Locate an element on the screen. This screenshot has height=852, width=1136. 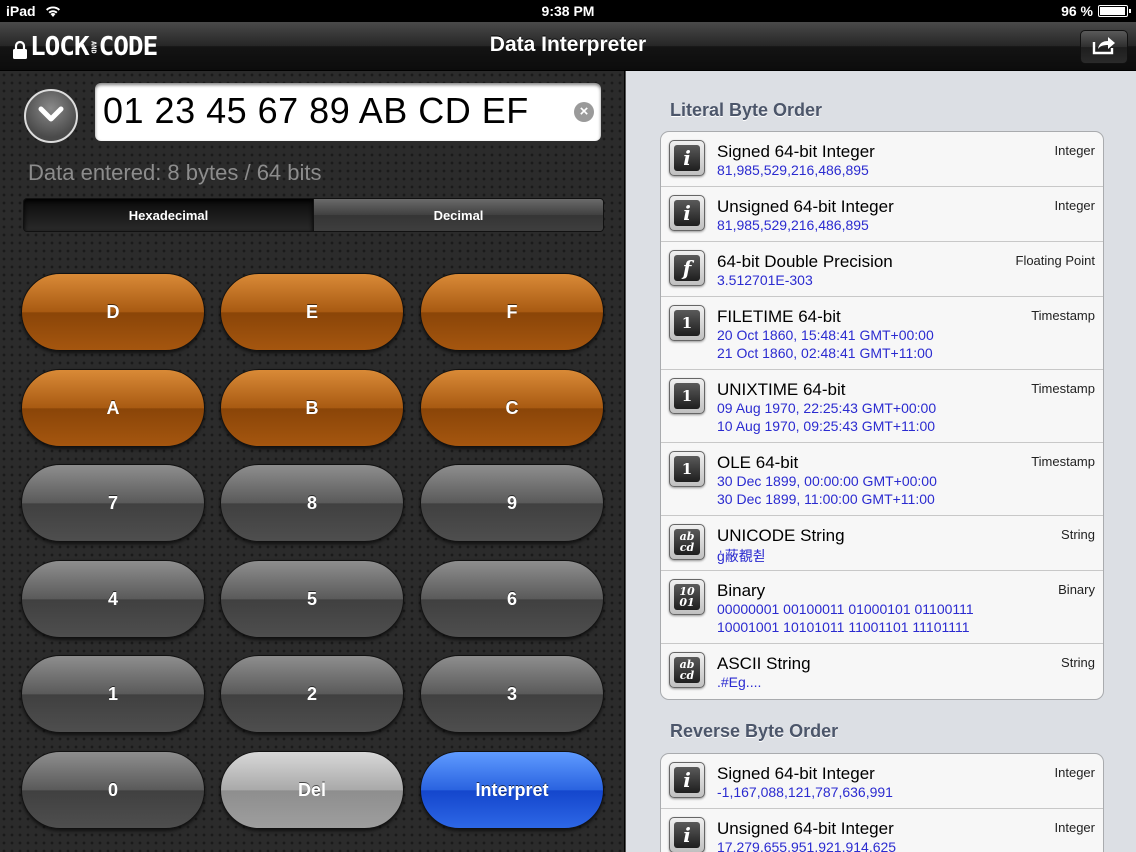
key-f: F is located at coordinates (512, 312).